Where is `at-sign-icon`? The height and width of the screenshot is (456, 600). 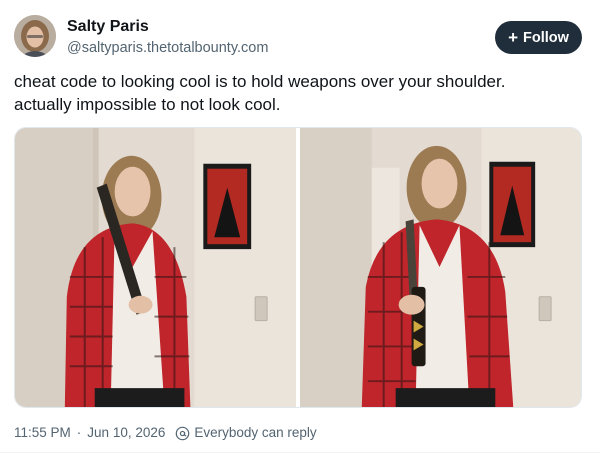
at-sign-icon is located at coordinates (182, 433).